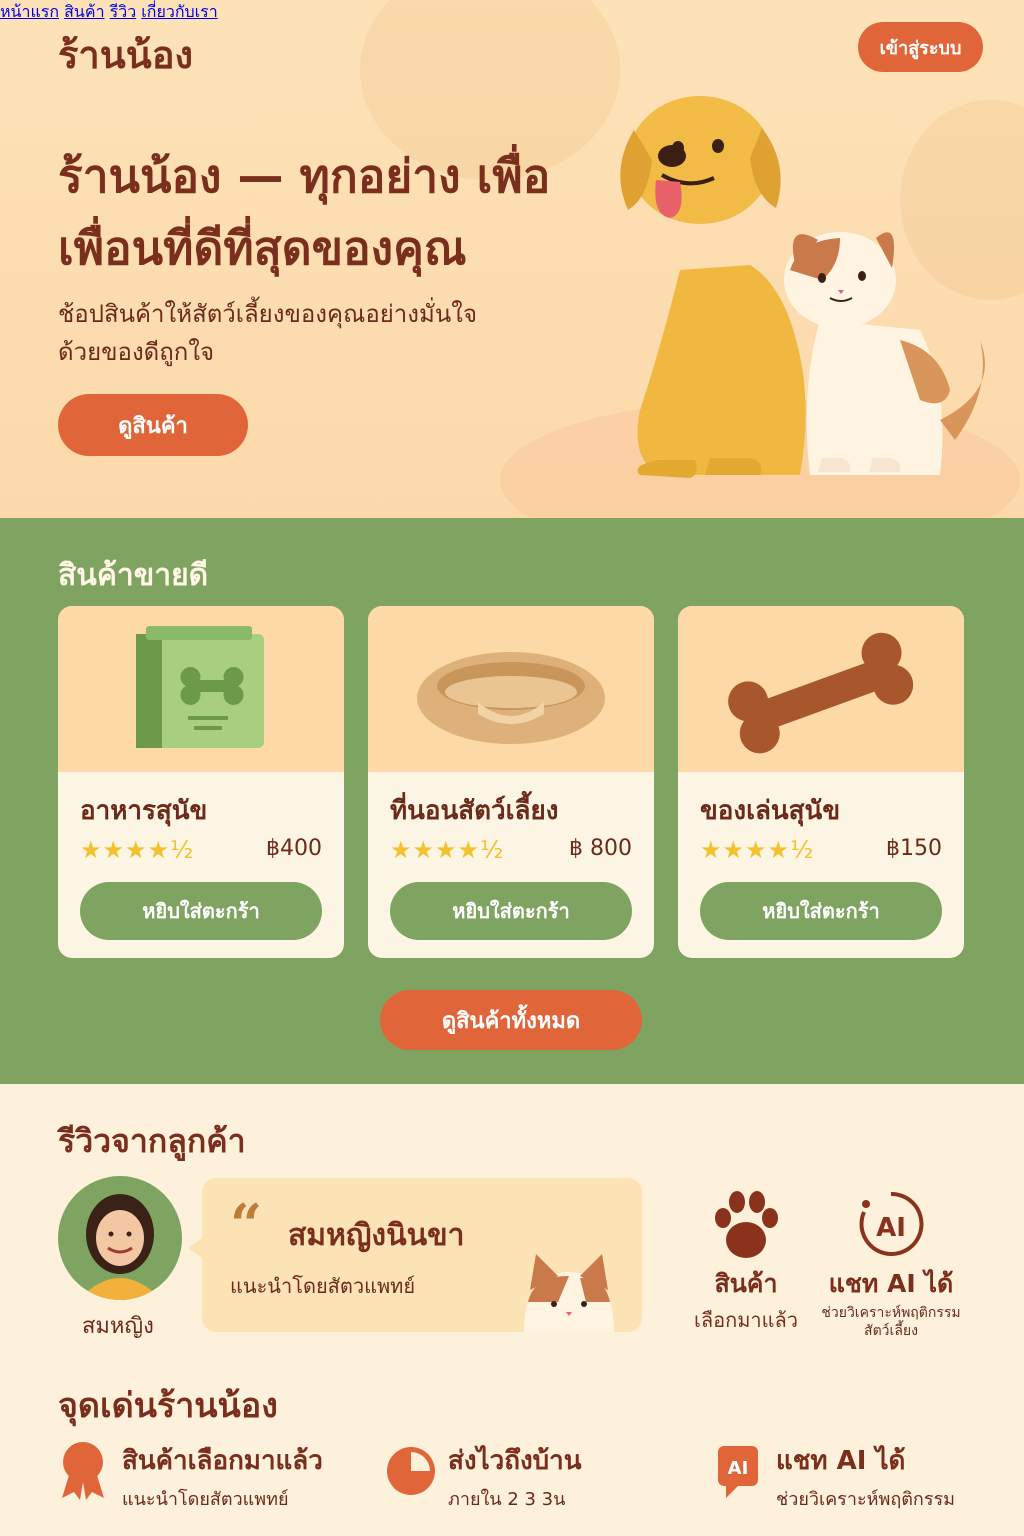 The width and height of the screenshot is (1024, 1536). Describe the element at coordinates (891, 1322) in the screenshot. I see `feature-sub: ช่วยวิเคราะห์พฤติกรรม สัตว์เลี้ยง` at that location.